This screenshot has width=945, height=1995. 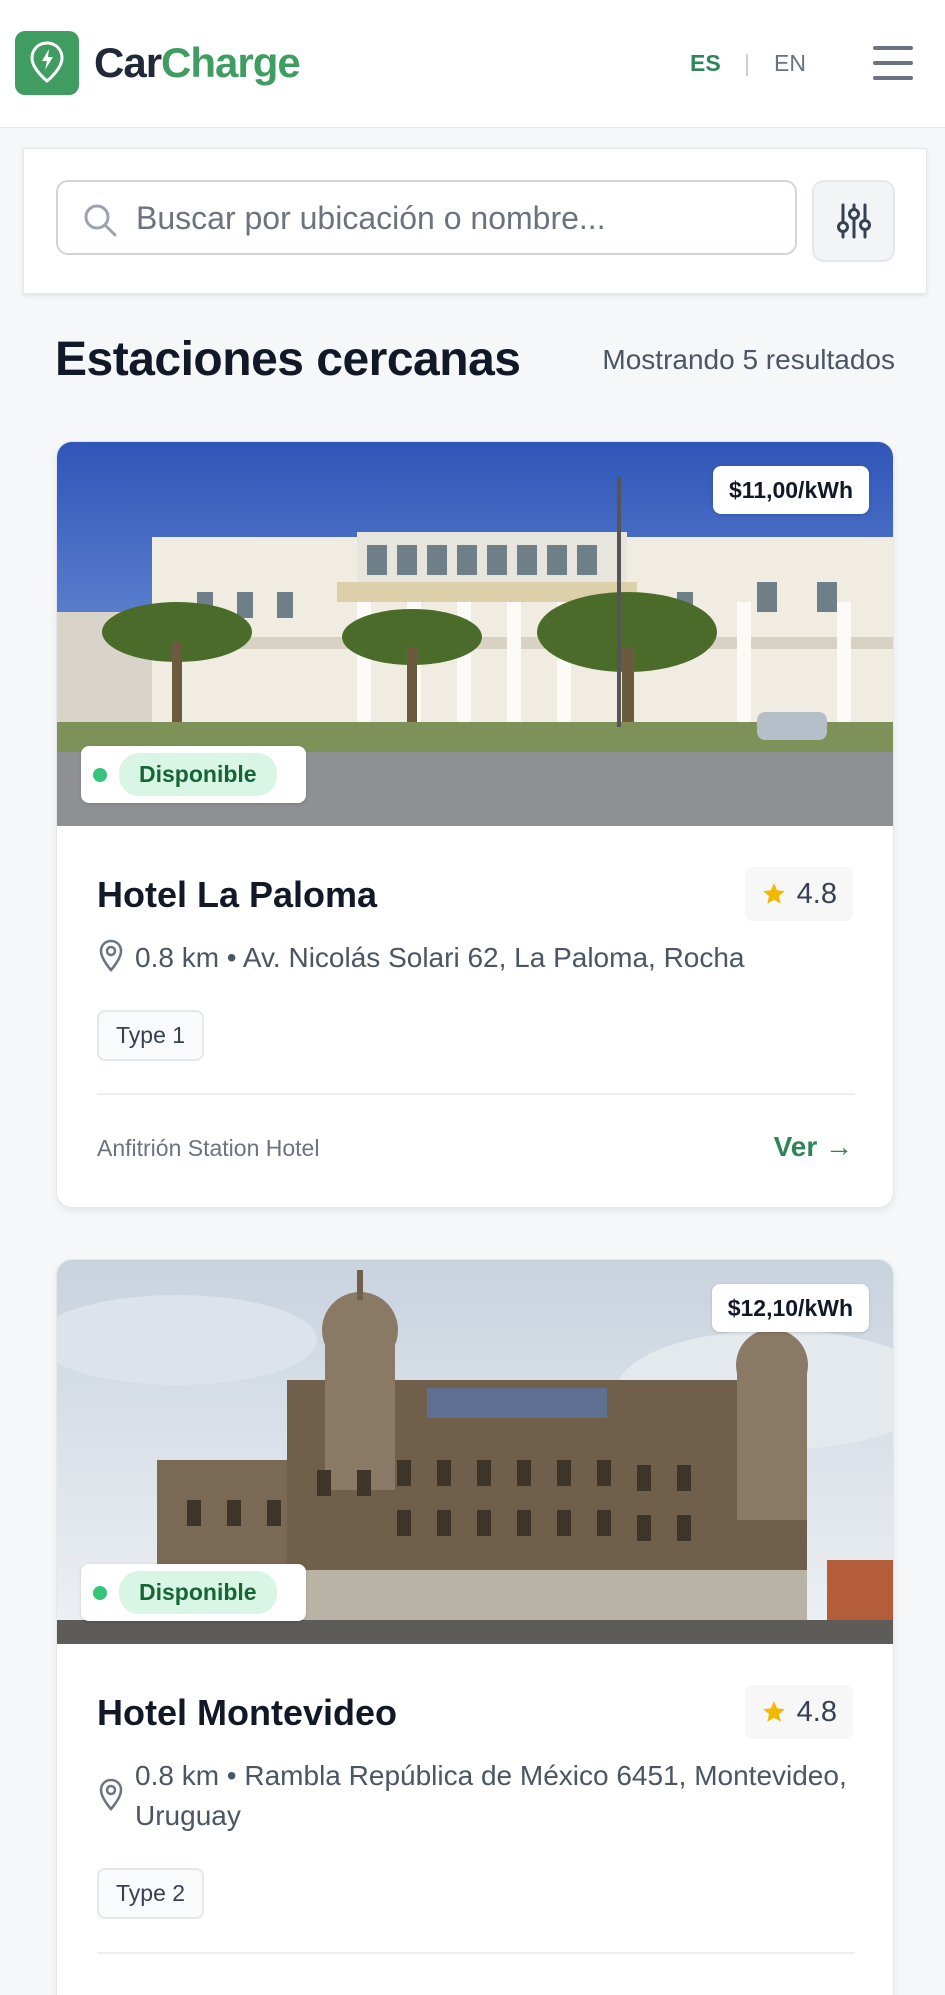 I want to click on hamburger-menu-icon, so click(x=893, y=63).